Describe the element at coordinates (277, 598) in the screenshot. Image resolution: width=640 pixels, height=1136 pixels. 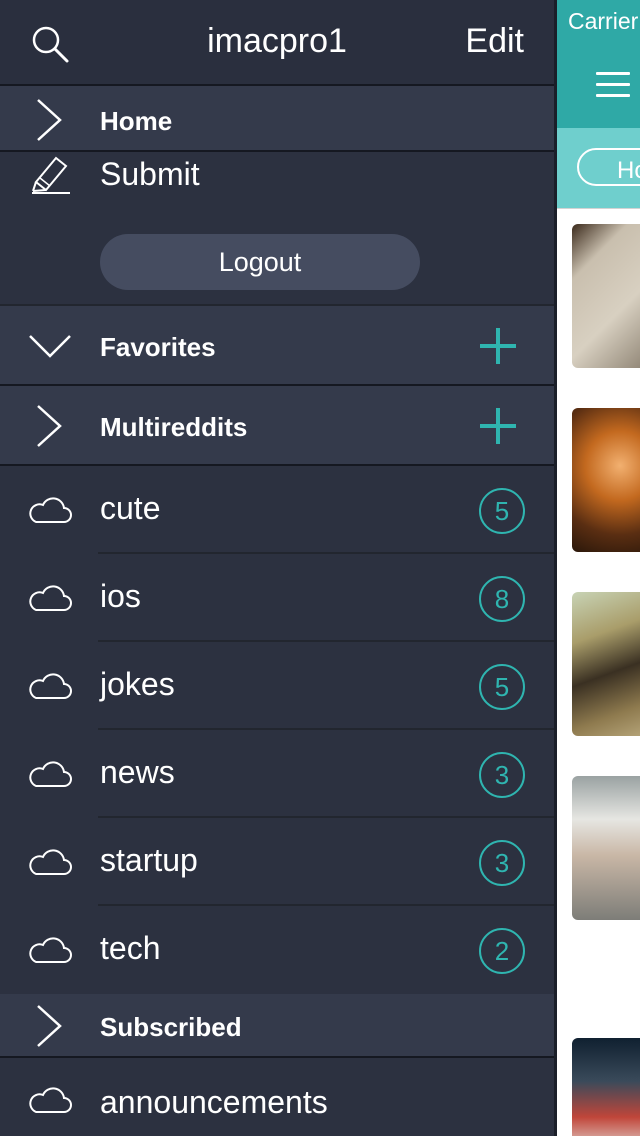
I see `subreddit-row: ios 8` at that location.